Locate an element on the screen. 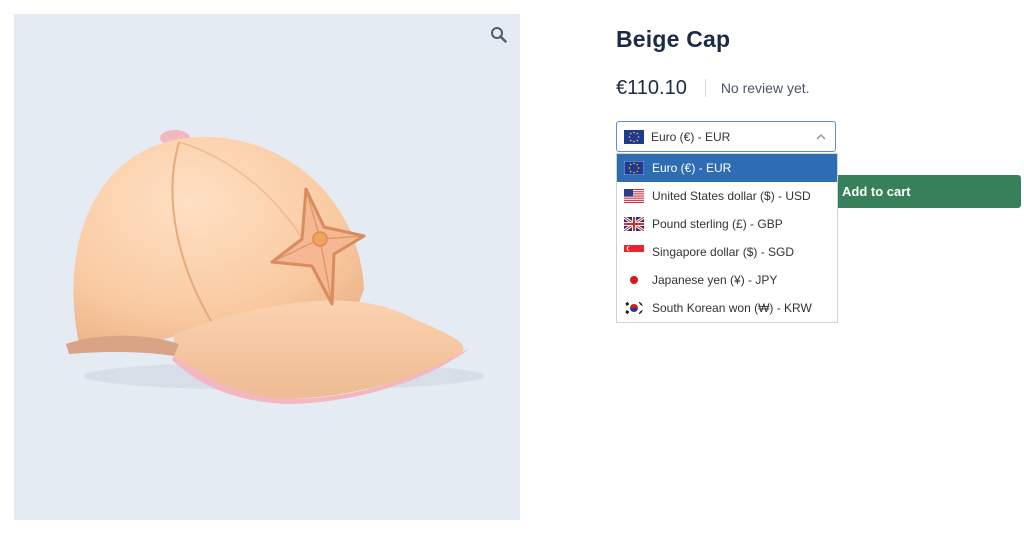 The width and height of the screenshot is (1024, 534). currency-option-label: United States dollar ($) - USD is located at coordinates (731, 196).